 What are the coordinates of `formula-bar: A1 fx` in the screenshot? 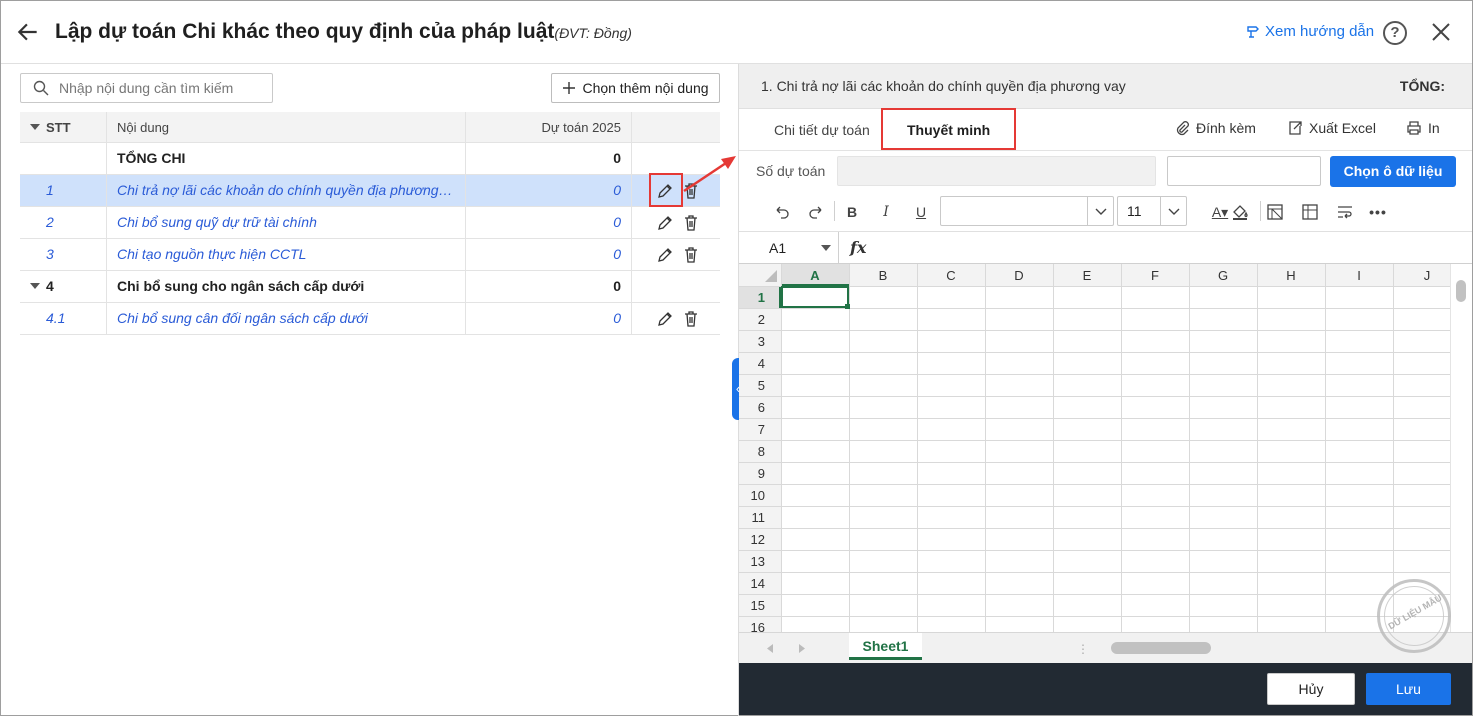 It's located at (1105, 247).